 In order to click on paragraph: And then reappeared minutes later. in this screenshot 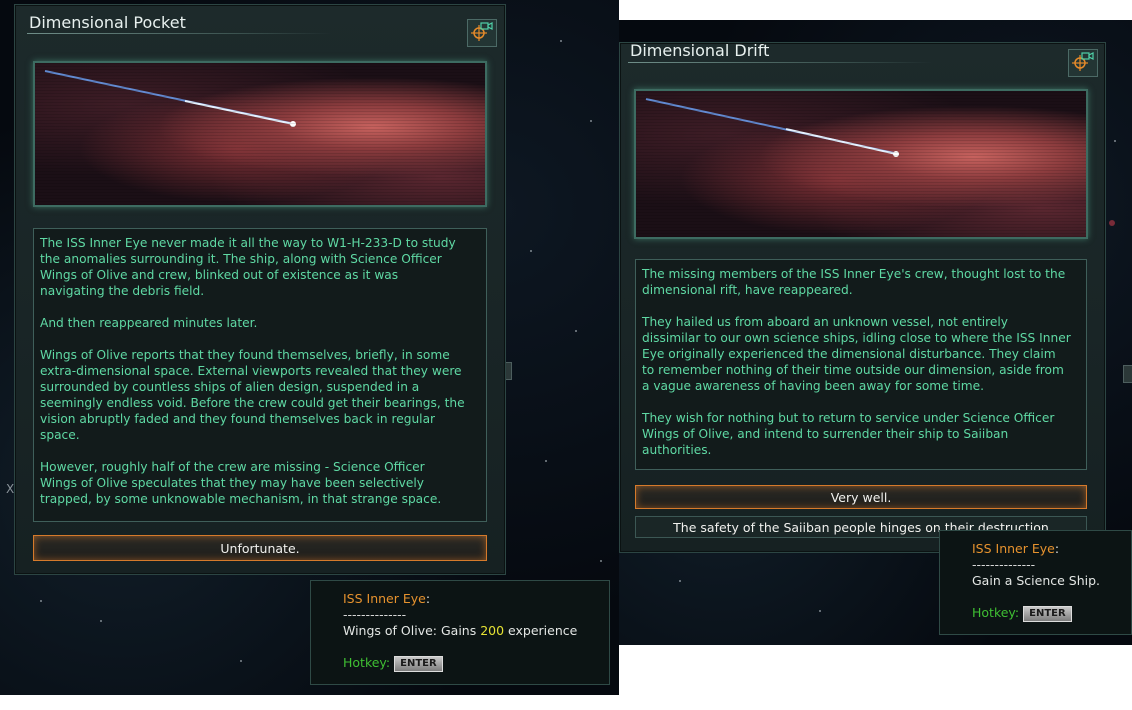, I will do `click(149, 323)`.